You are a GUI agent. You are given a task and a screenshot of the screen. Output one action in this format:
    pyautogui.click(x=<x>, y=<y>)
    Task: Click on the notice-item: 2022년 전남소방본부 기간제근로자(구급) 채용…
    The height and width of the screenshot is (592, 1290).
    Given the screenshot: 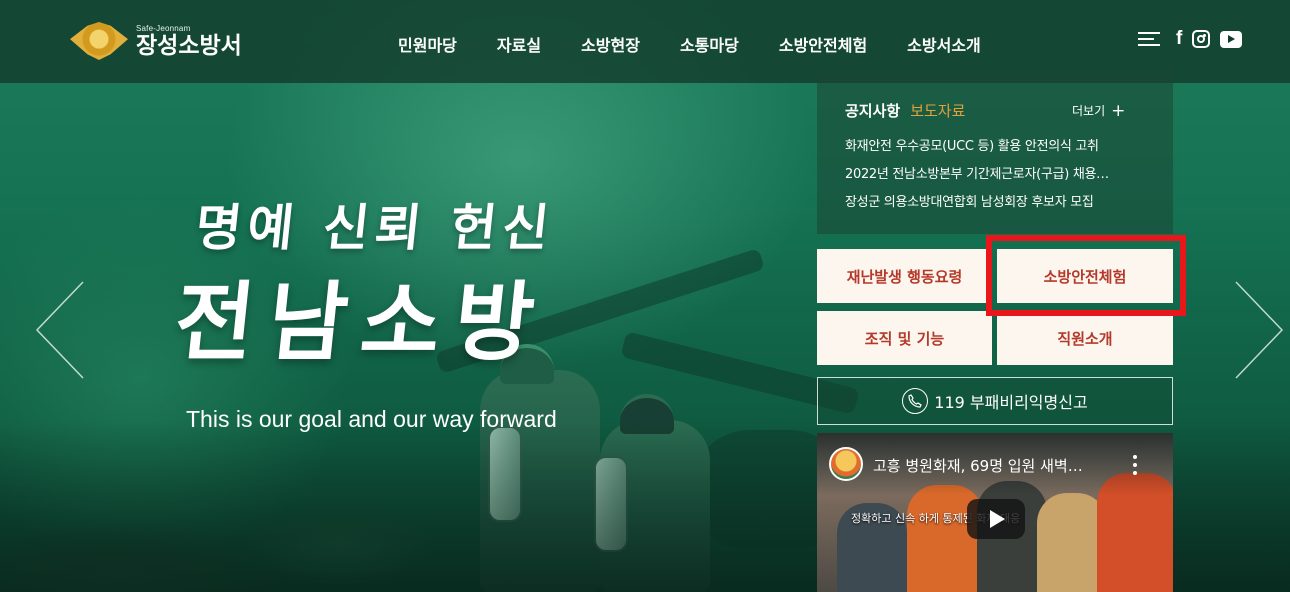 What is the action you would take?
    pyautogui.click(x=1000, y=180)
    